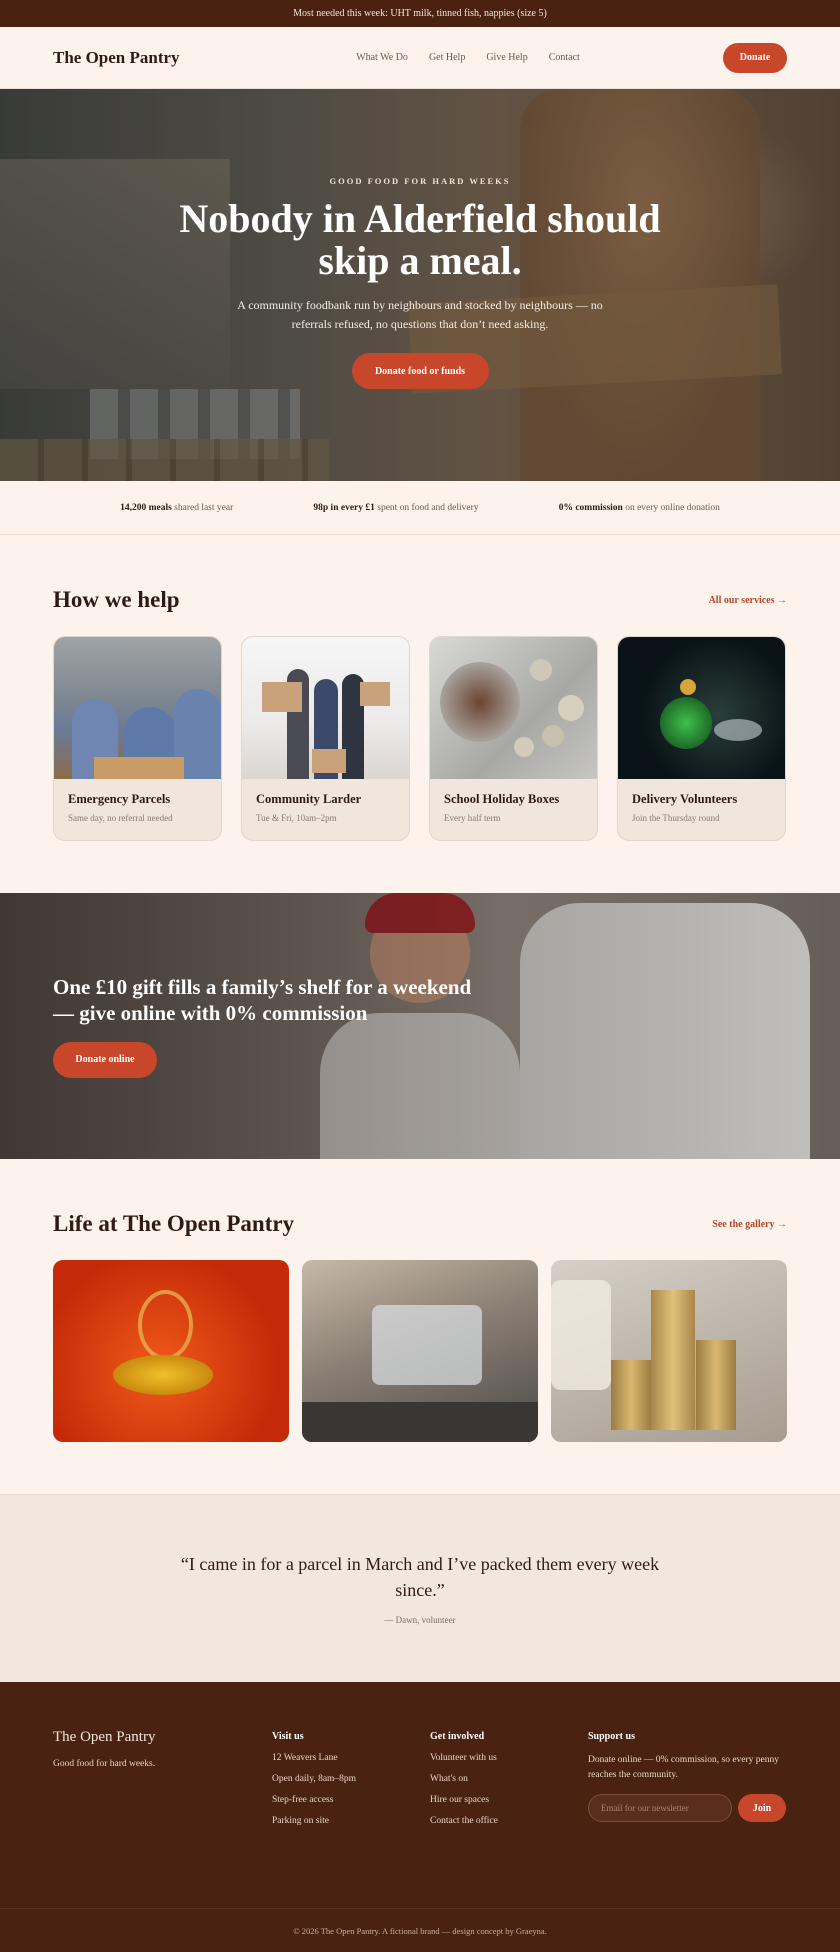 The height and width of the screenshot is (1952, 840). What do you see at coordinates (509, 1800) in the screenshot?
I see `footer-link-hire: Hire our spaces` at bounding box center [509, 1800].